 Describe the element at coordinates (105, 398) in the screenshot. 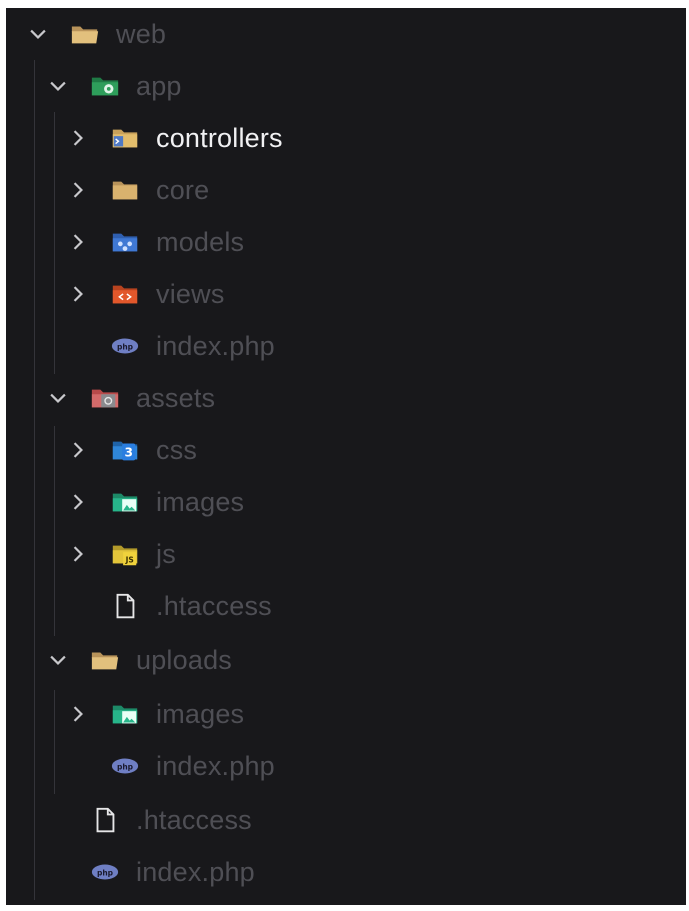

I see `assets-folder-icon` at that location.